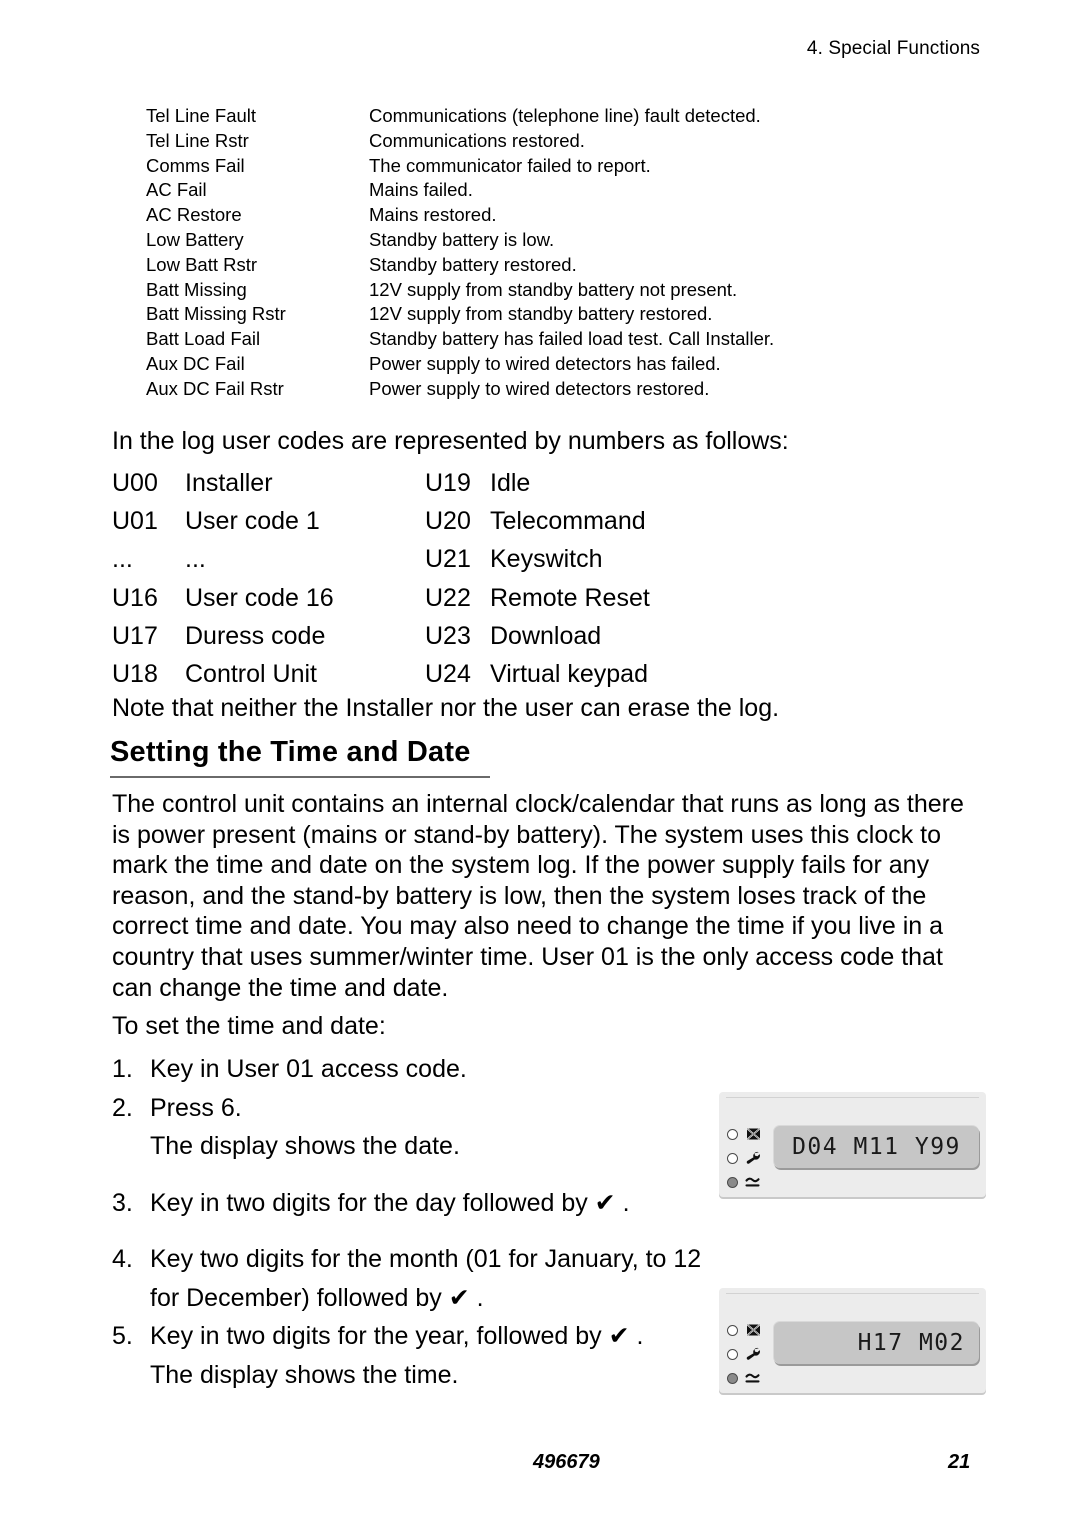 Image resolution: width=1080 pixels, height=1526 pixels. I want to click on event-table-row: Low Battery Standby battery is low., so click(576, 240).